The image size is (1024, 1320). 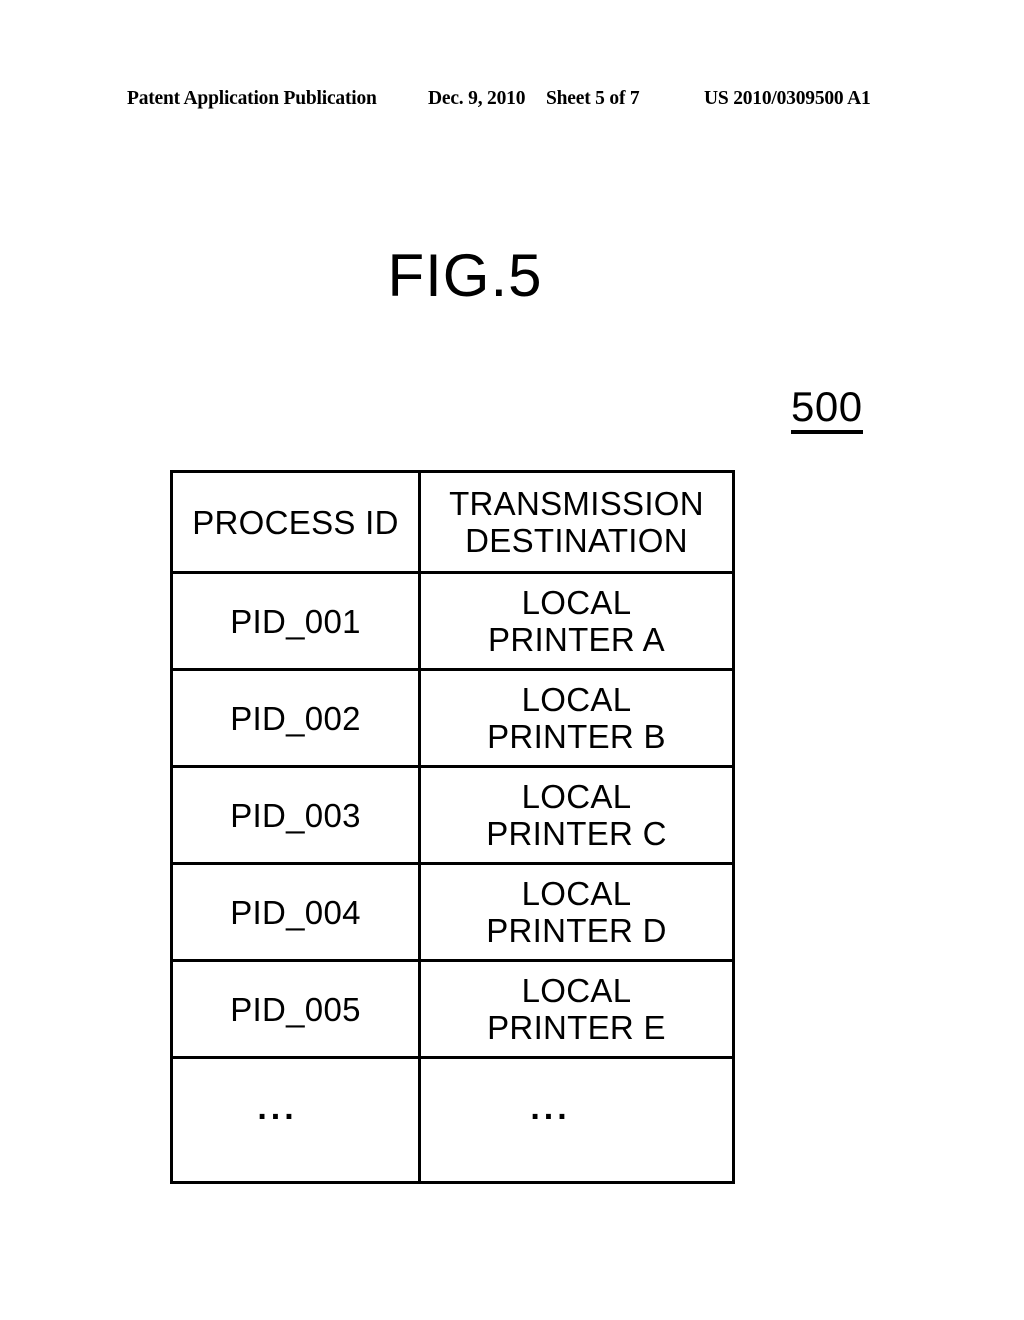 What do you see at coordinates (576, 736) in the screenshot?
I see `destination-value-line2: PRINTER B` at bounding box center [576, 736].